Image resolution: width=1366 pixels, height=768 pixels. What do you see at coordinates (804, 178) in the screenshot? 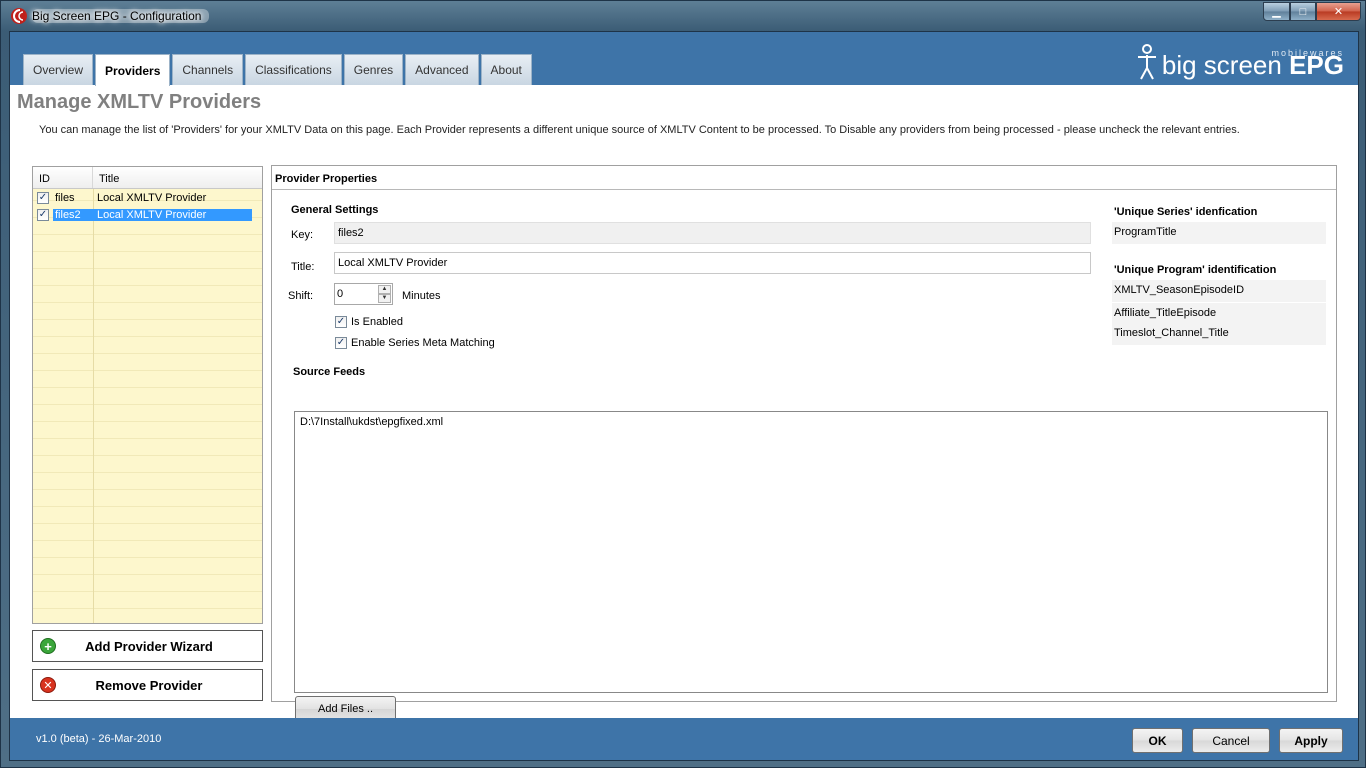
I see `panel-header: Provider Properties` at bounding box center [804, 178].